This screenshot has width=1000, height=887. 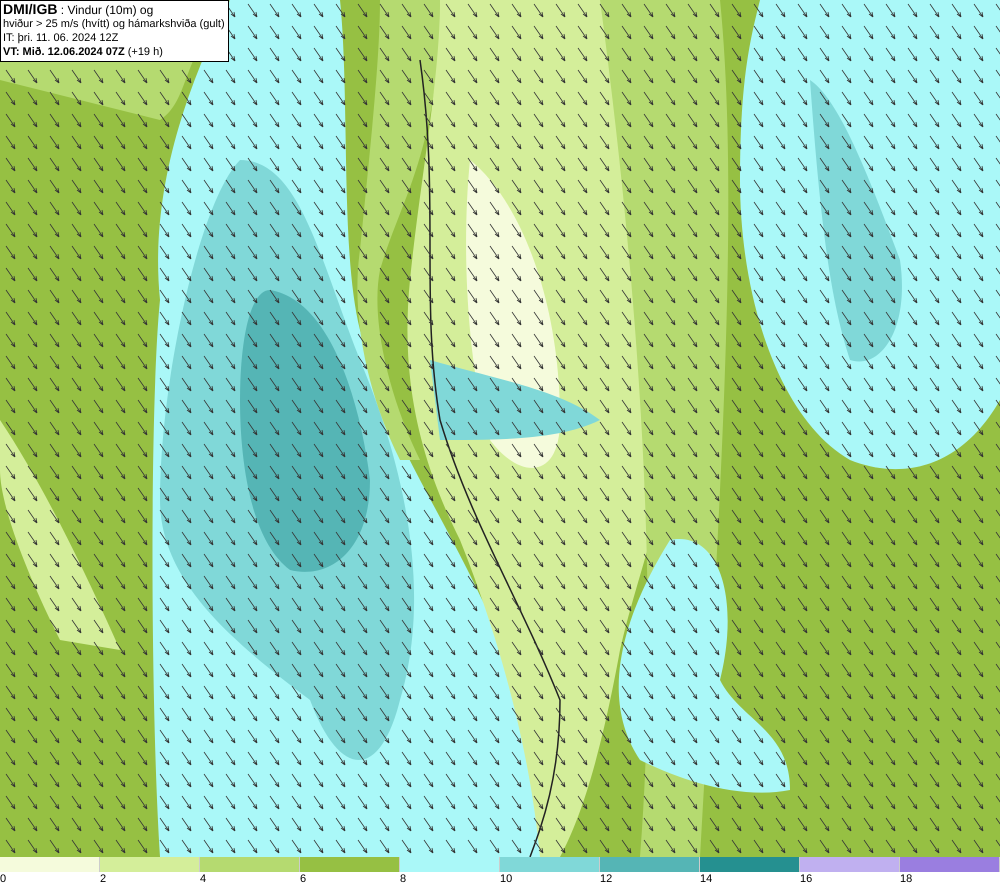 I want to click on legend-label: 12, so click(x=606, y=879).